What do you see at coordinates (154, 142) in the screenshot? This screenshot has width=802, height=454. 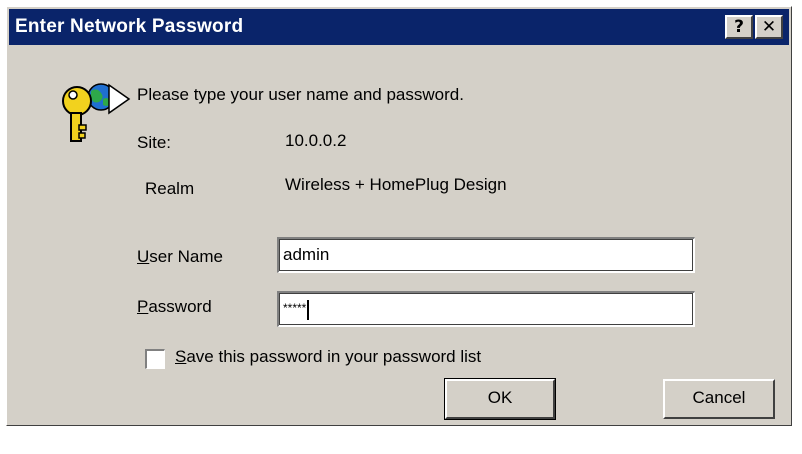 I see `site-label: Site:` at bounding box center [154, 142].